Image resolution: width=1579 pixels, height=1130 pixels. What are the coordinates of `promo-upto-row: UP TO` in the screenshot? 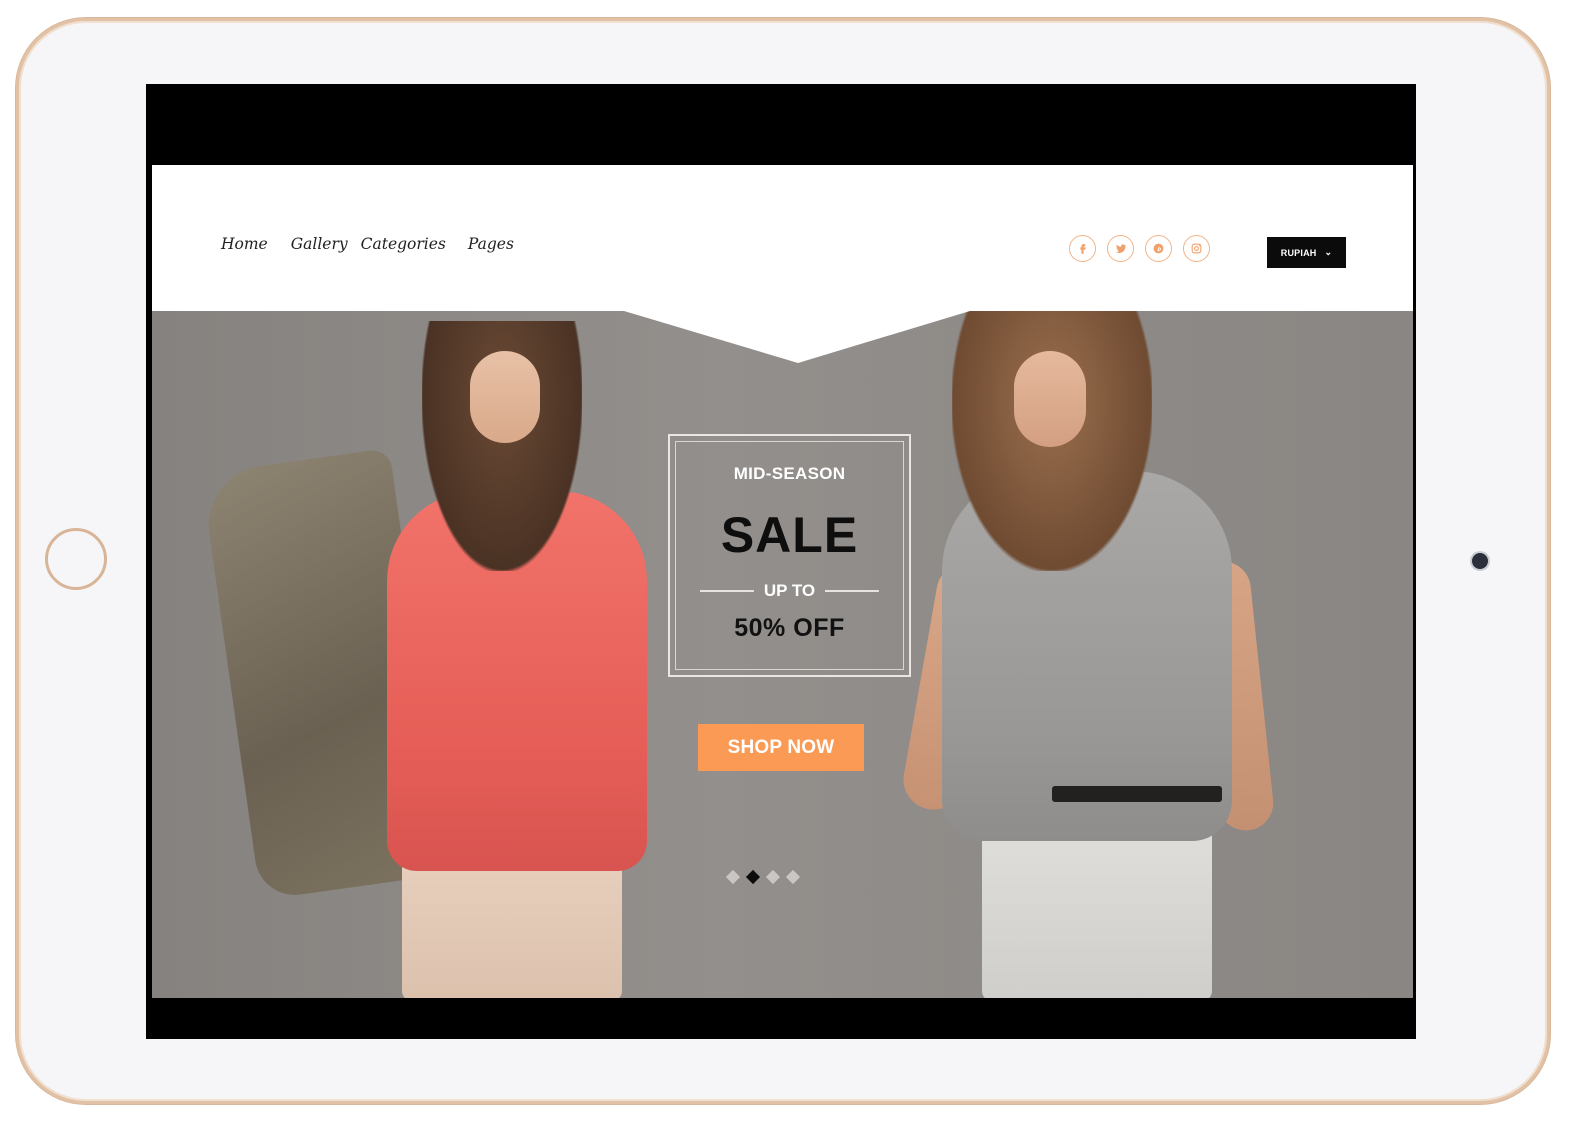 It's located at (789, 591).